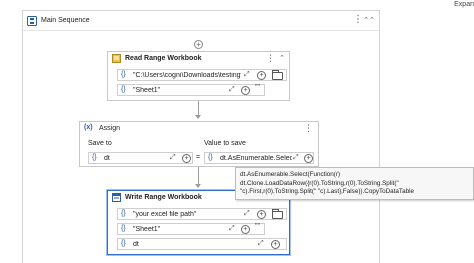 The height and width of the screenshot is (263, 474). What do you see at coordinates (32, 21) in the screenshot?
I see `sequence-icon` at bounding box center [32, 21].